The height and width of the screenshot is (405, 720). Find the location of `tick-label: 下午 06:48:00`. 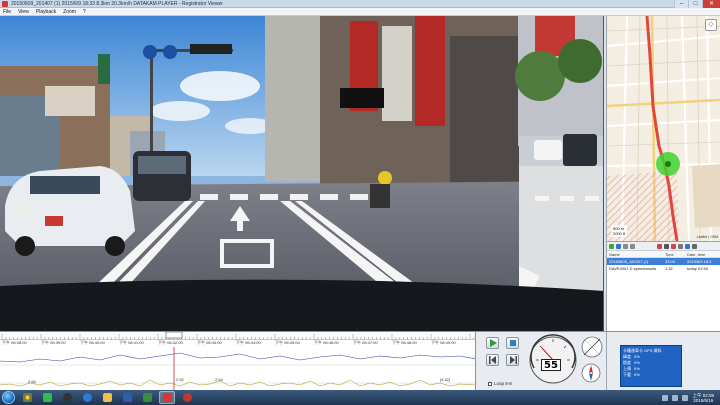

tick-label: 下午 06:48:00 is located at coordinates (404, 342).